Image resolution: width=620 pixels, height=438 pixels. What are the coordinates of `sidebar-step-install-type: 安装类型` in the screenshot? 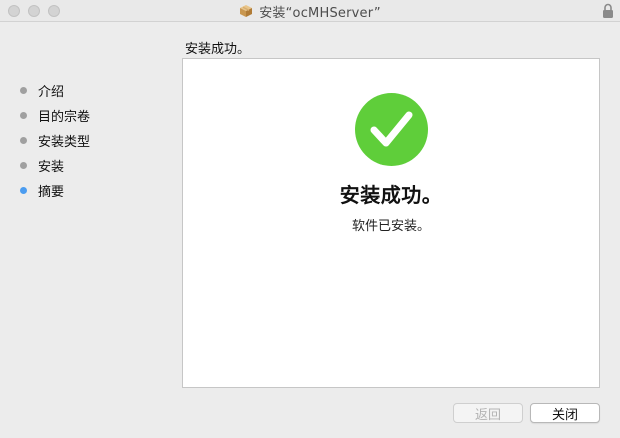 It's located at (85, 140).